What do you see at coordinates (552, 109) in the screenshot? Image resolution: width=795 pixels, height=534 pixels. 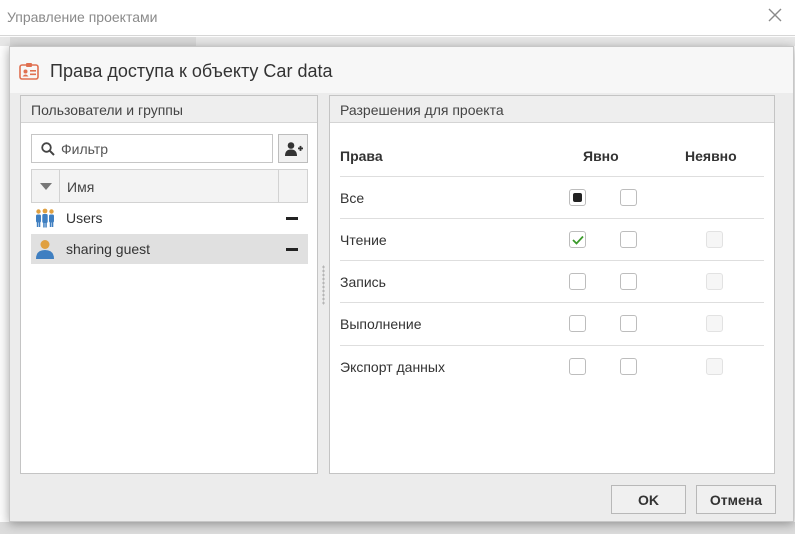 I see `permissions-panel-header: Разрешения для проекта` at bounding box center [552, 109].